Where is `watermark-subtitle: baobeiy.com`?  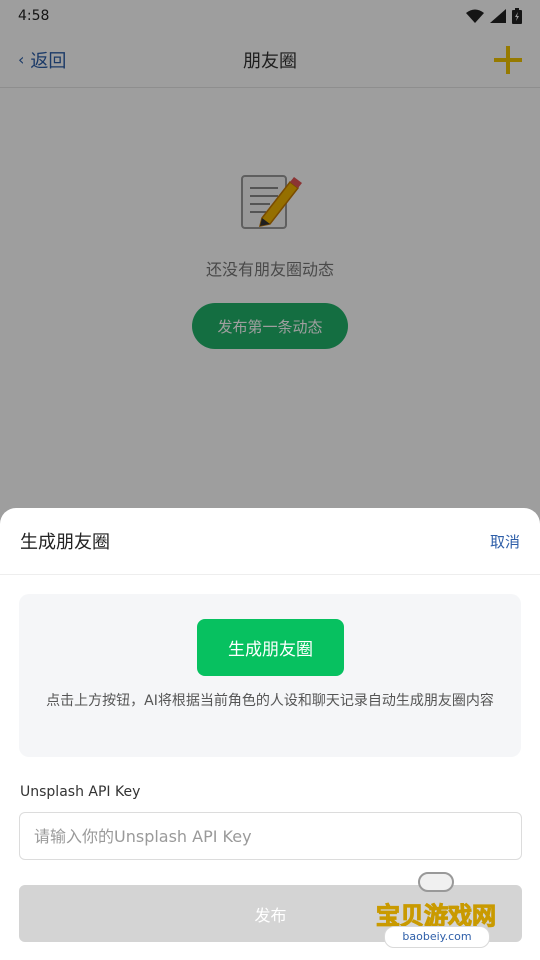 watermark-subtitle: baobeiy.com is located at coordinates (437, 937).